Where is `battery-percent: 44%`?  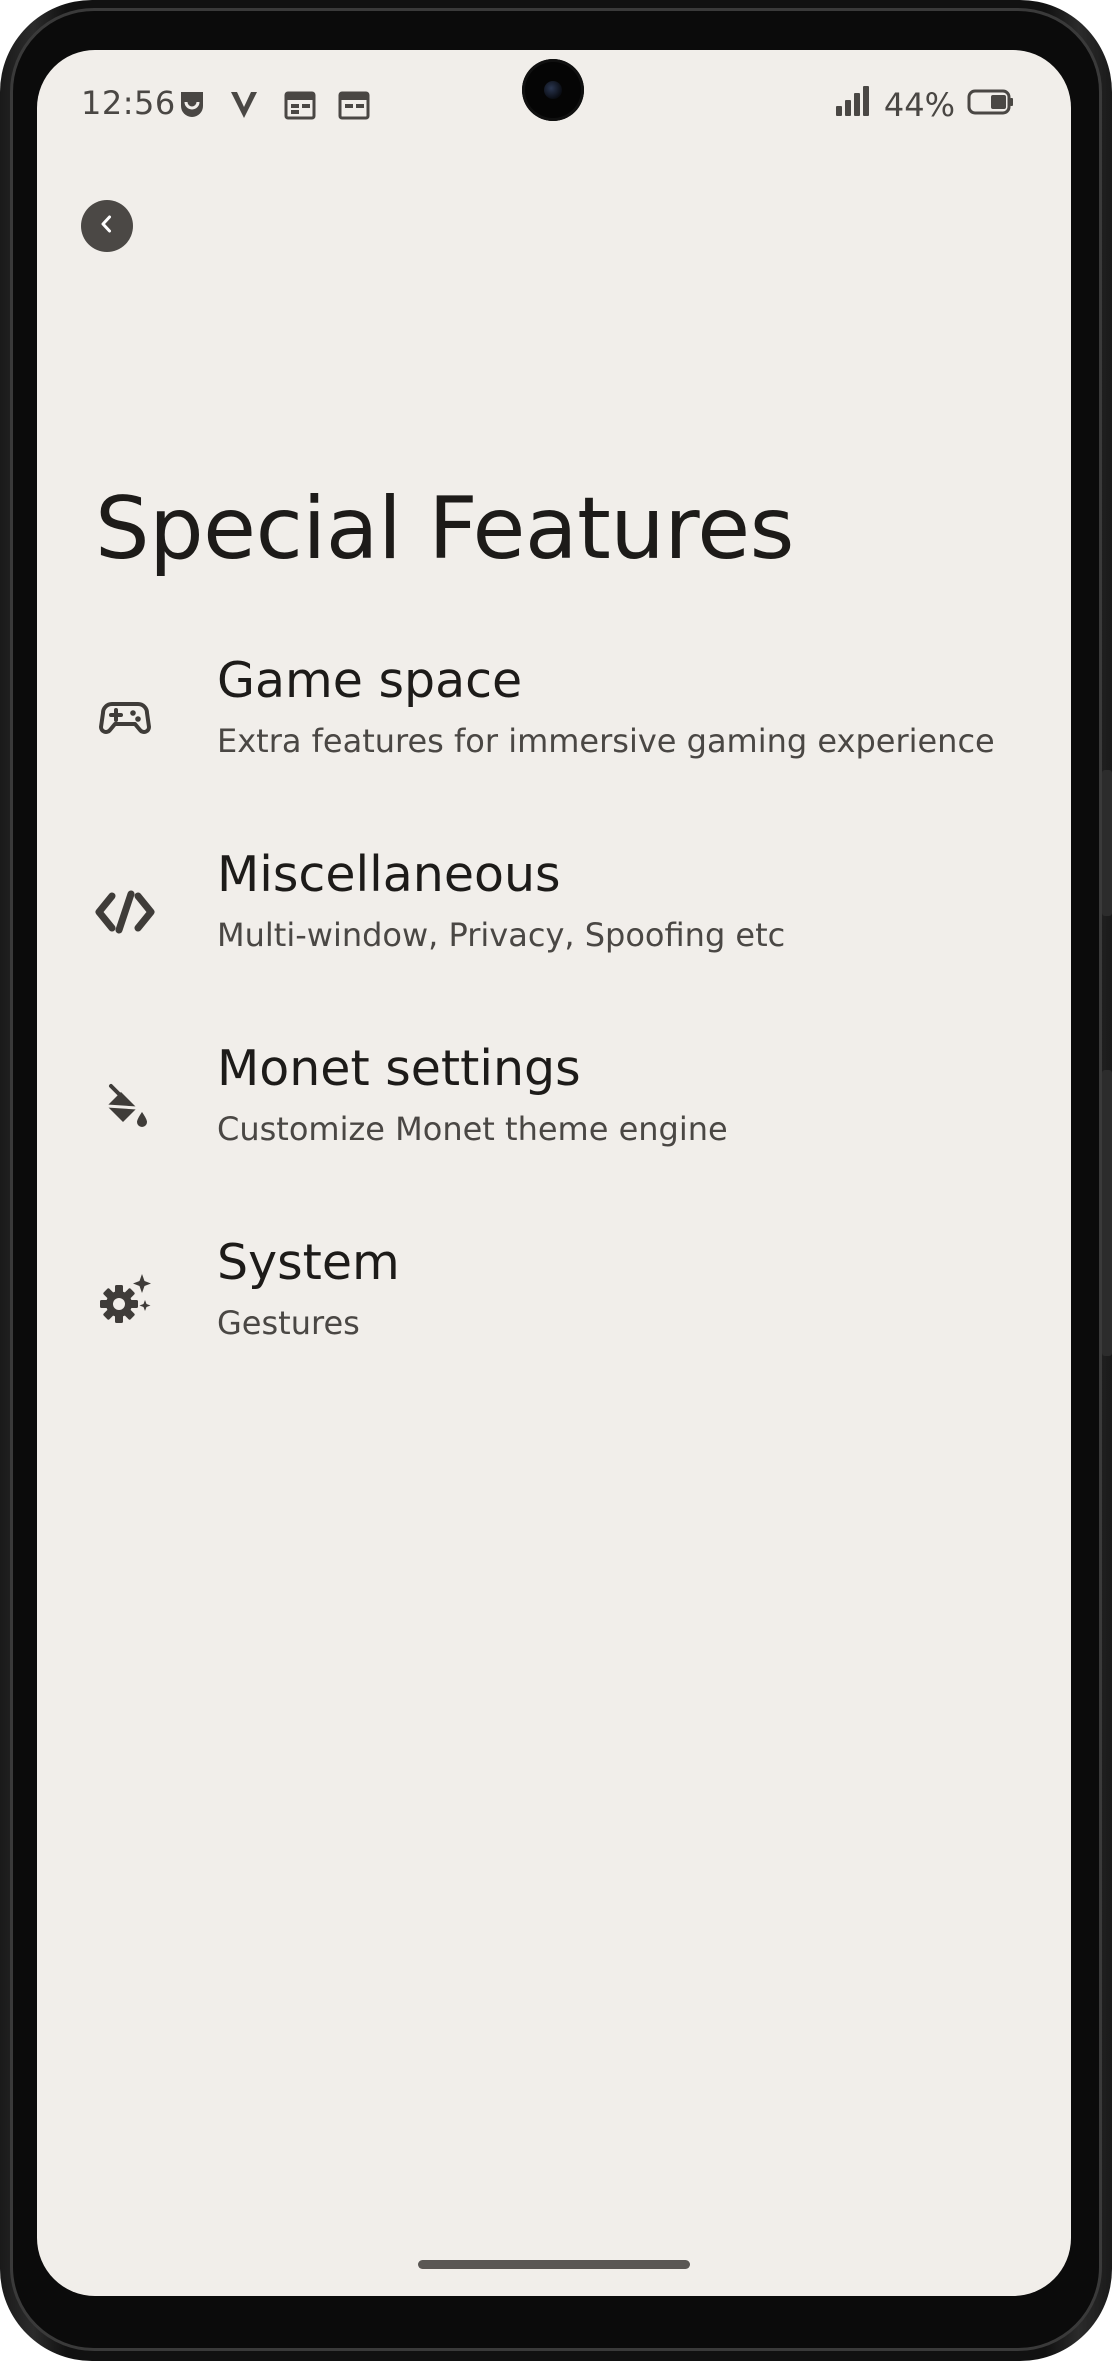 battery-percent: 44% is located at coordinates (919, 105).